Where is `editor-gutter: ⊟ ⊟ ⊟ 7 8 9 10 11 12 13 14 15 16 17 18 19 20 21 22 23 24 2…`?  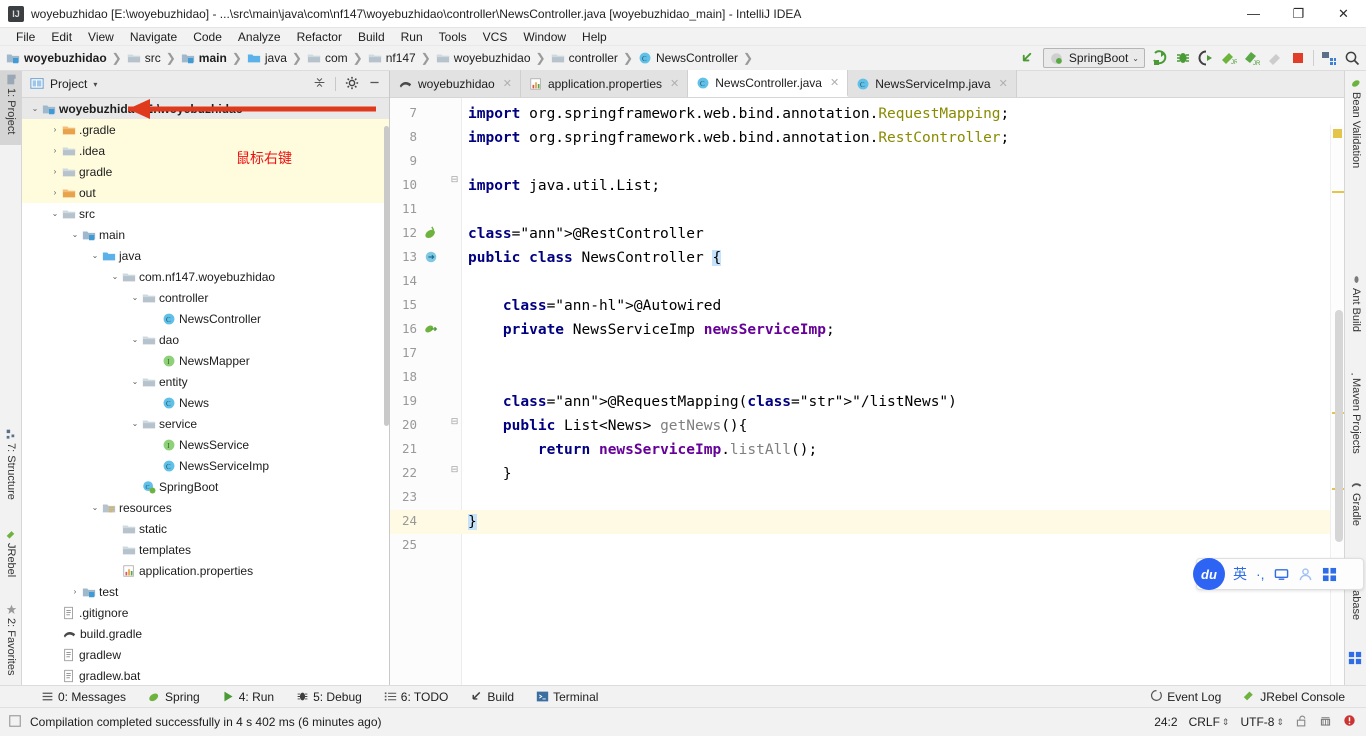 editor-gutter: ⊟ ⊟ ⊟ 7 8 9 10 11 12 13 14 15 16 17 18 19 20 21 22 23 24 2… is located at coordinates (426, 391).